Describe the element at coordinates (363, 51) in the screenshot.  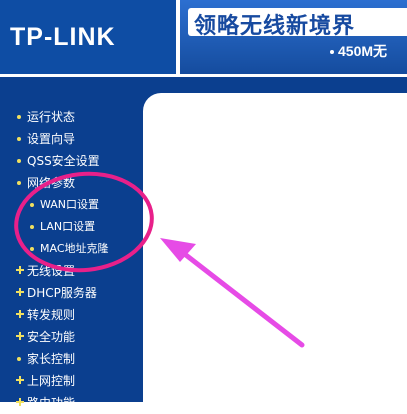
I see `banner-subslogan-text: 450M无` at that location.